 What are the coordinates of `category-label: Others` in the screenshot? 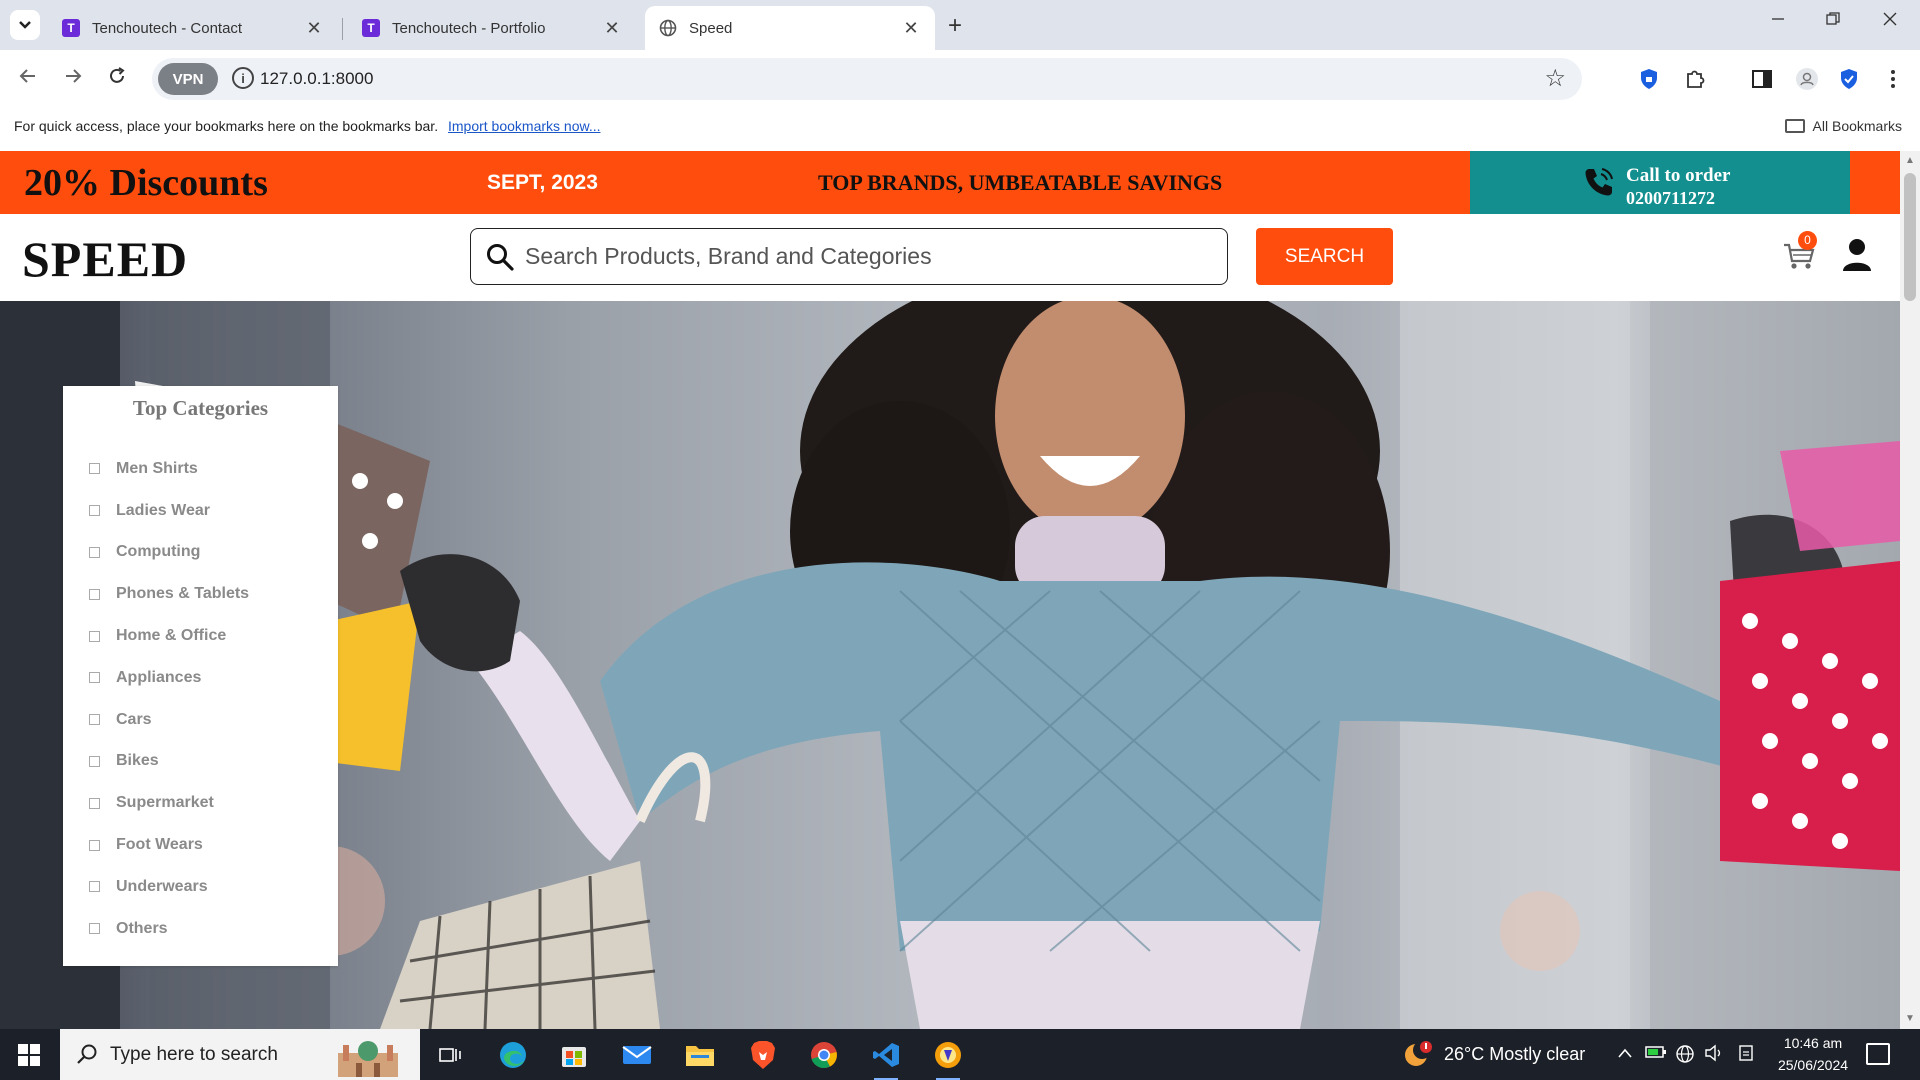 It's located at (142, 928).